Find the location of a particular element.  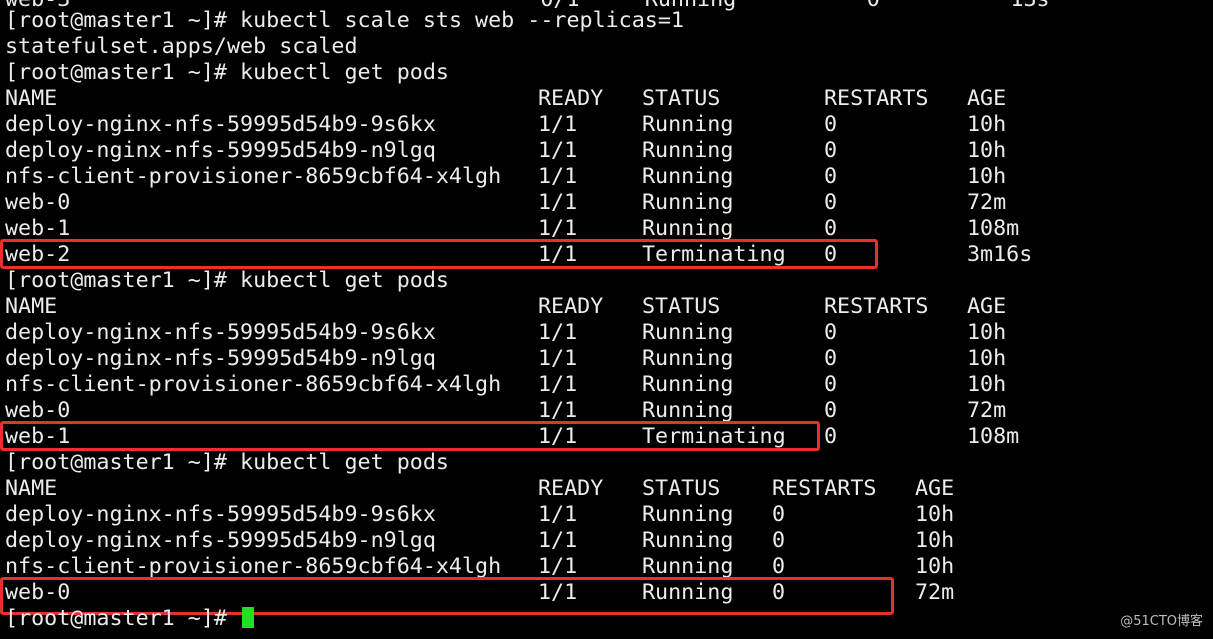

cell-age: 3m16s is located at coordinates (1000, 254).